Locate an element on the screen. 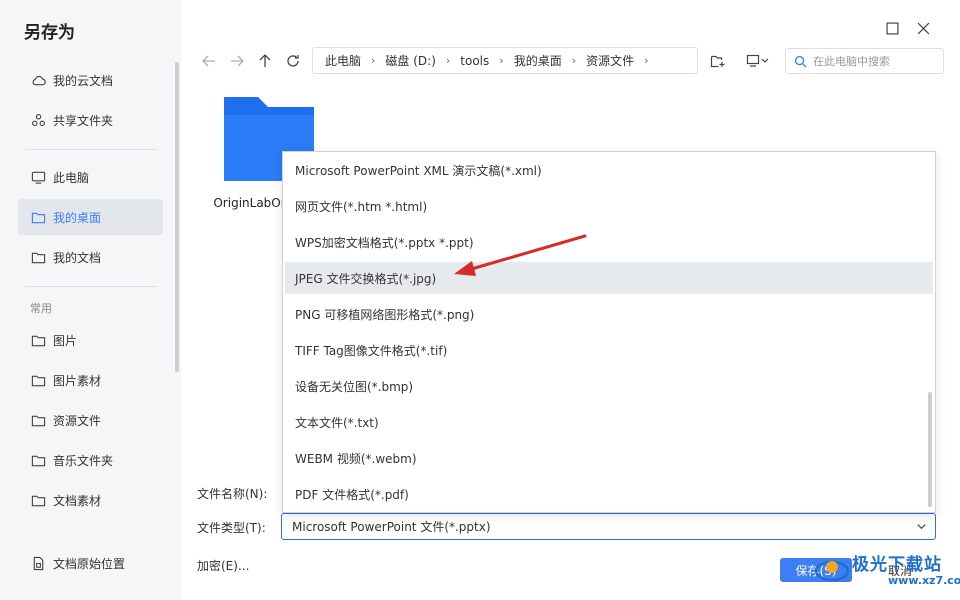  sidebar-item-label: 图片素材 is located at coordinates (77, 380).